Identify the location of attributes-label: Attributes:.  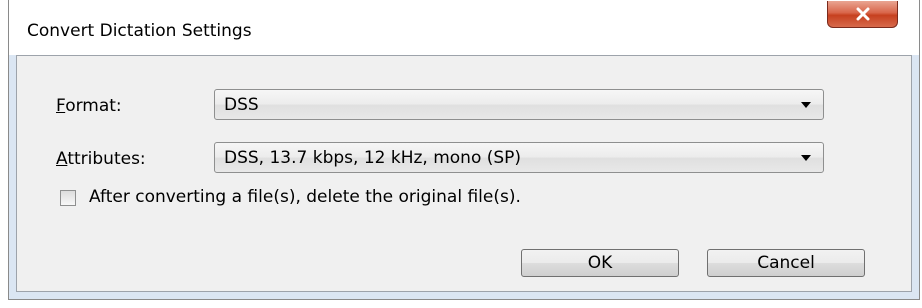
(101, 159).